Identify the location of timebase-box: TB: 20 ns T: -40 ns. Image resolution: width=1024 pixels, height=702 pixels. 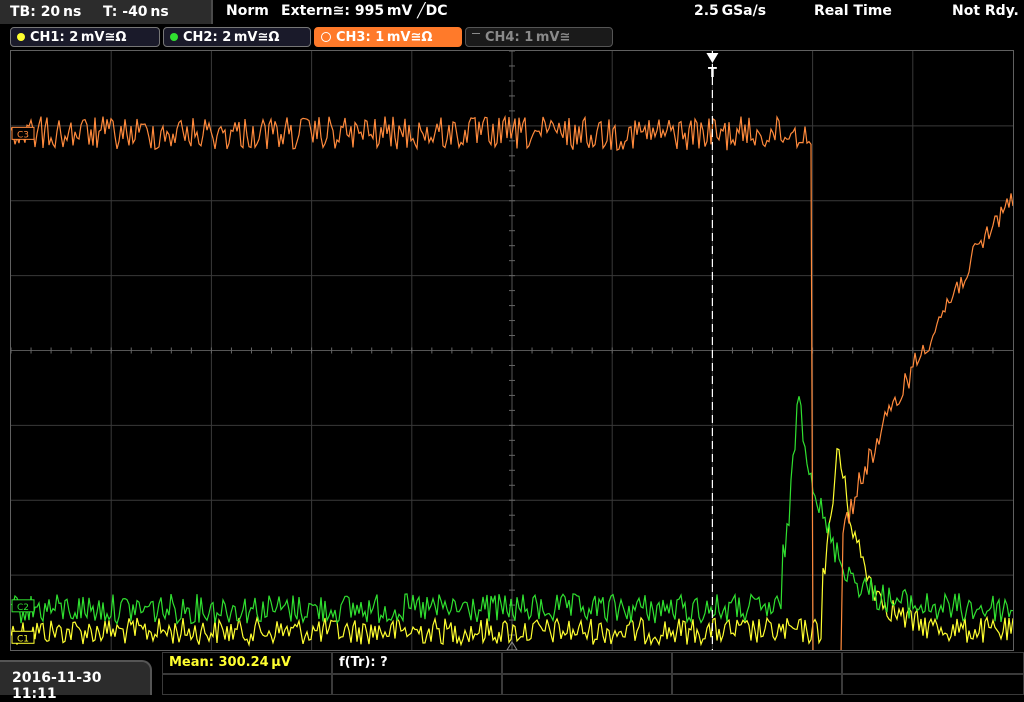
(106, 12).